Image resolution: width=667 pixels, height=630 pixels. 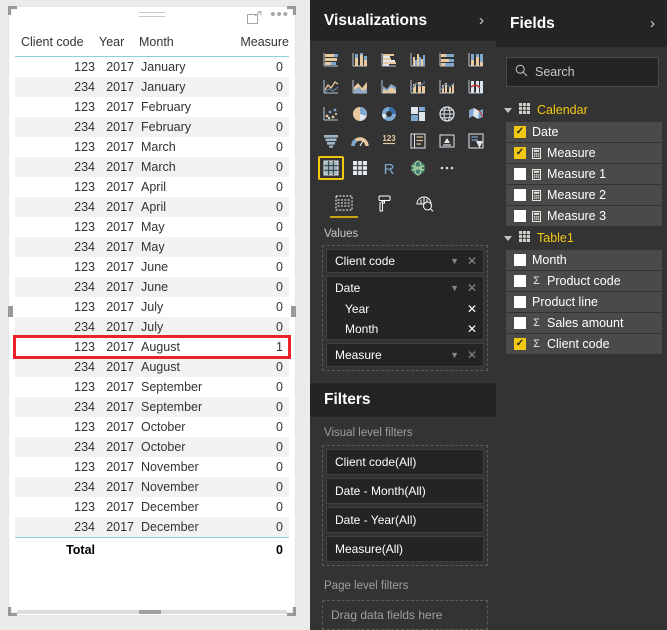 I want to click on visual-horizontal-scrollbar, so click(x=152, y=612).